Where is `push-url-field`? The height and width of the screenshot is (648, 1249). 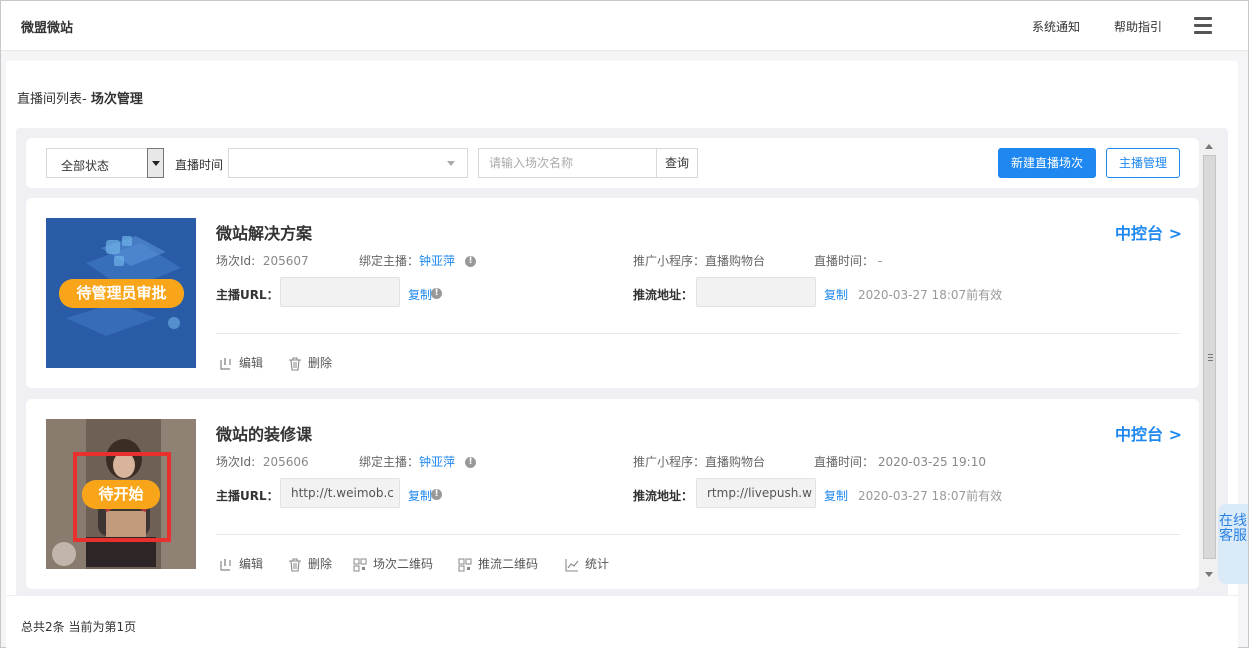
push-url-field is located at coordinates (756, 292).